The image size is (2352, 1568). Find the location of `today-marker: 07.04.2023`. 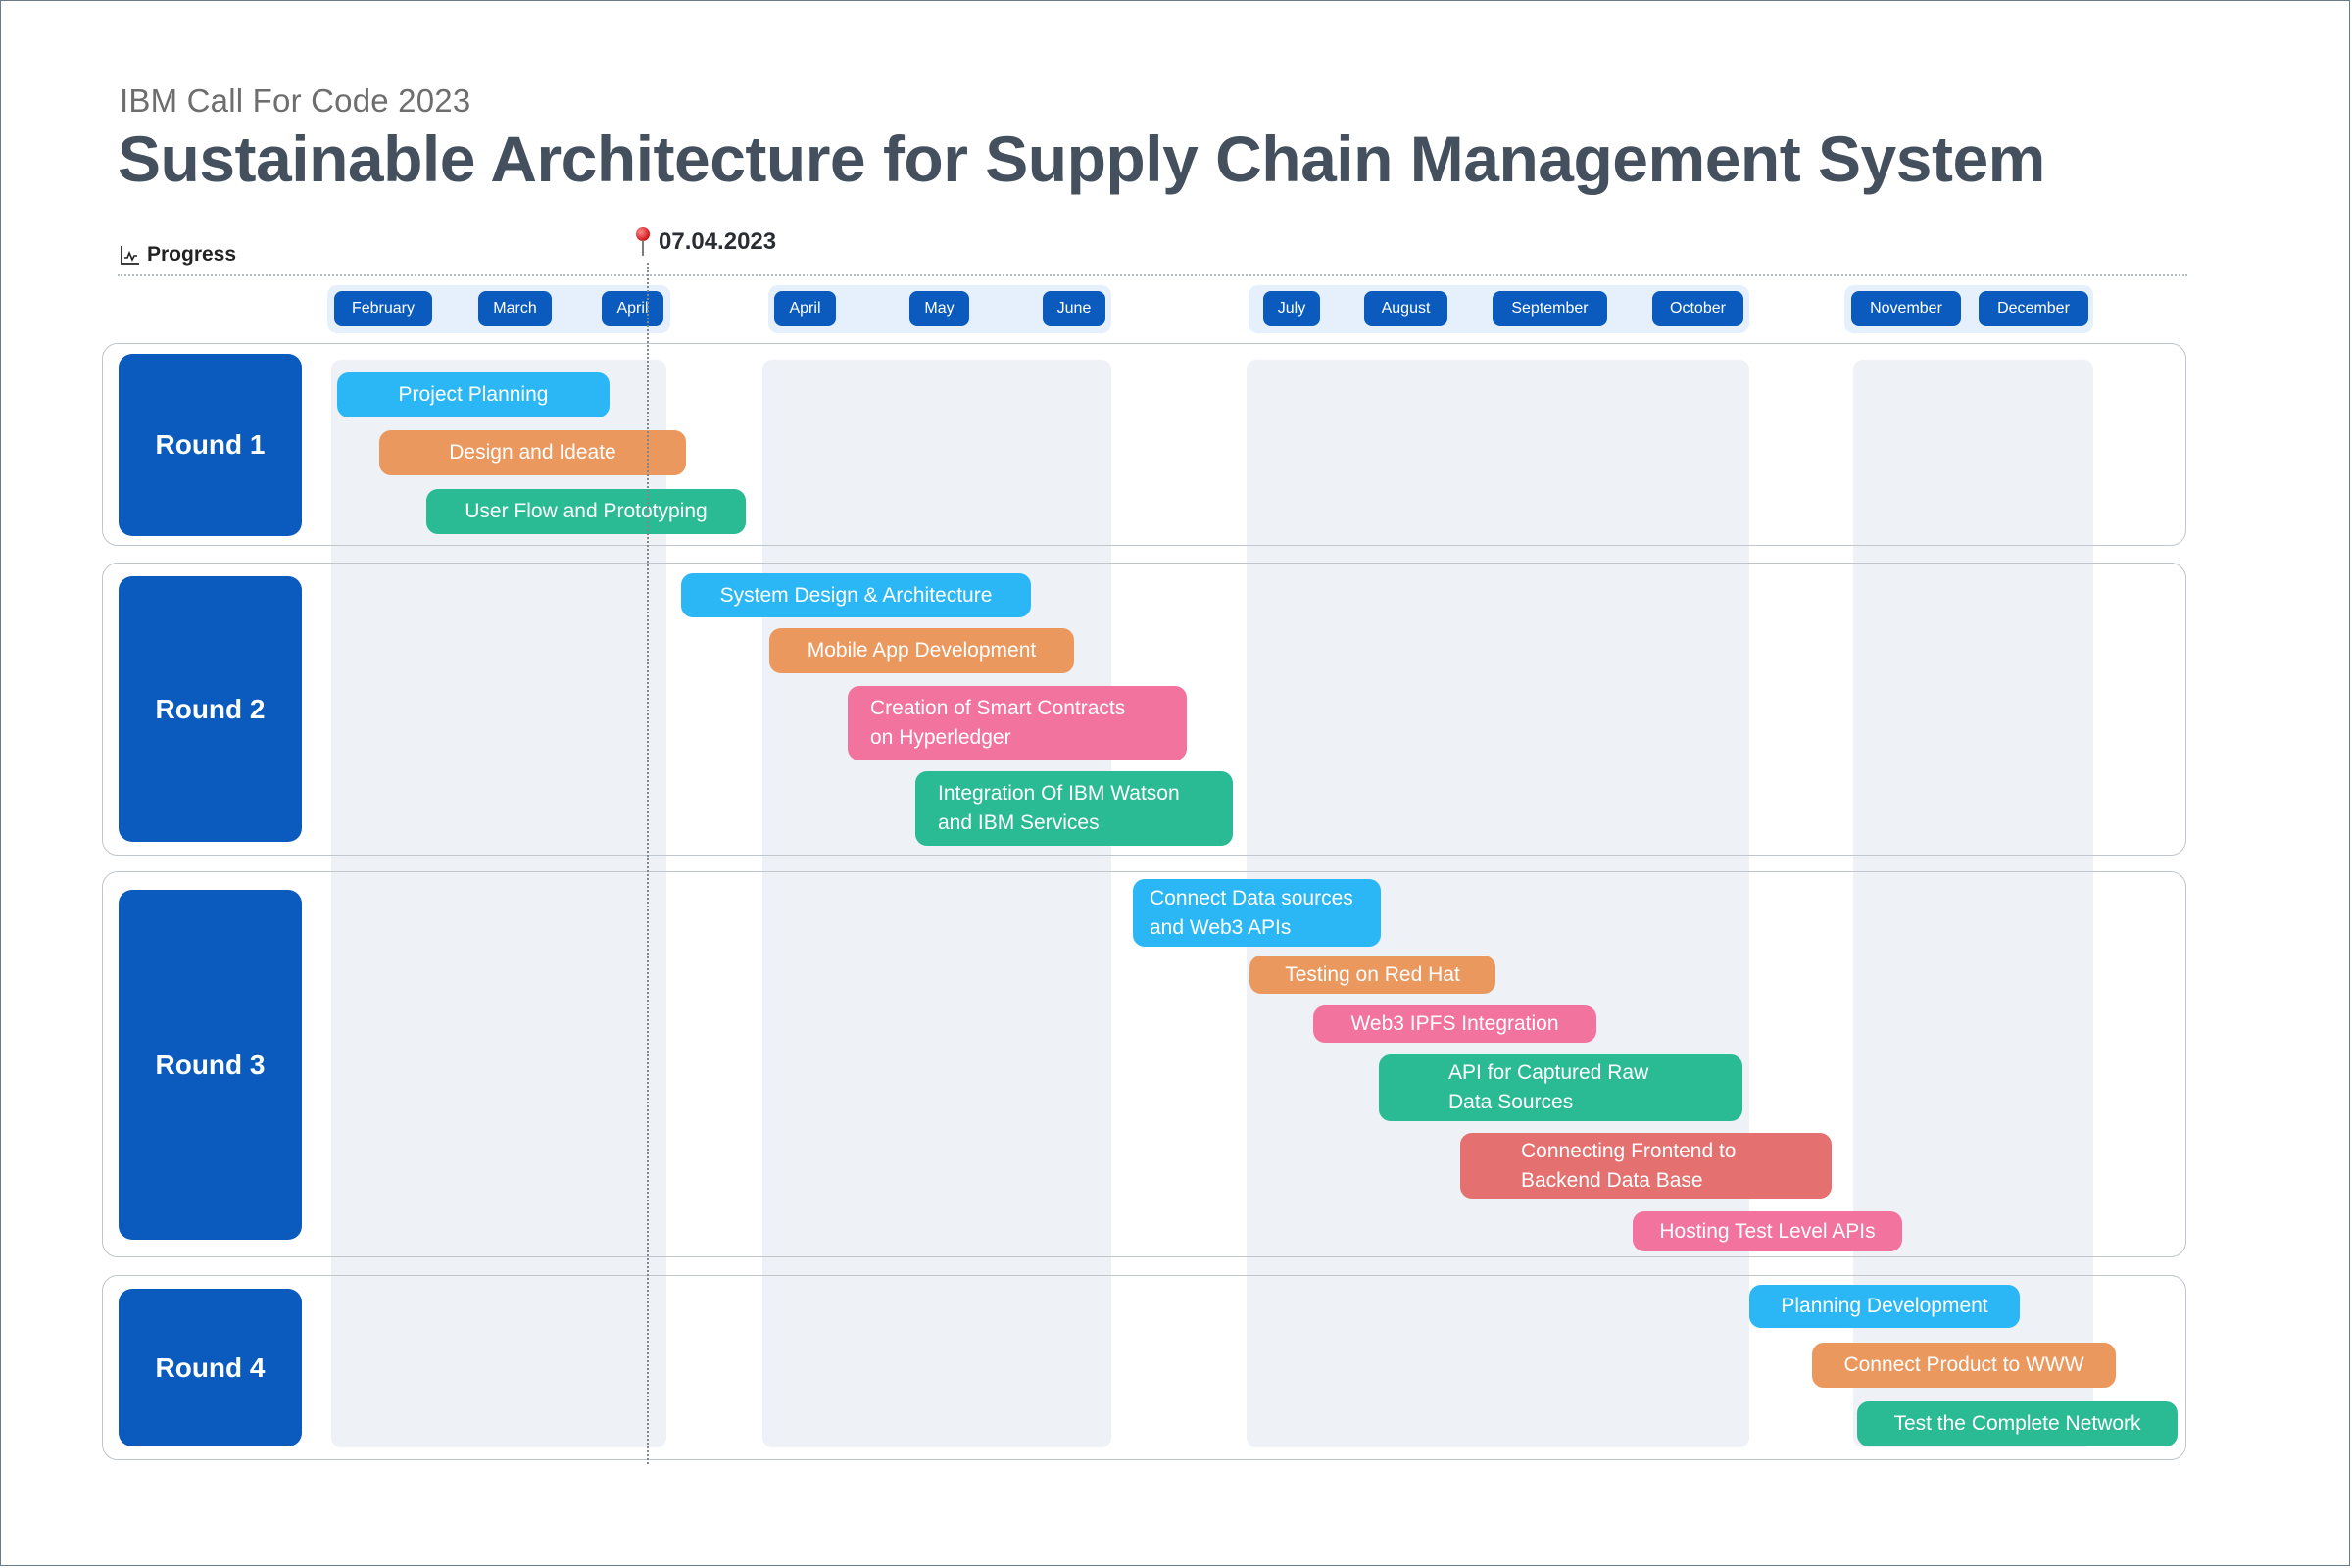

today-marker: 07.04.2023 is located at coordinates (705, 242).